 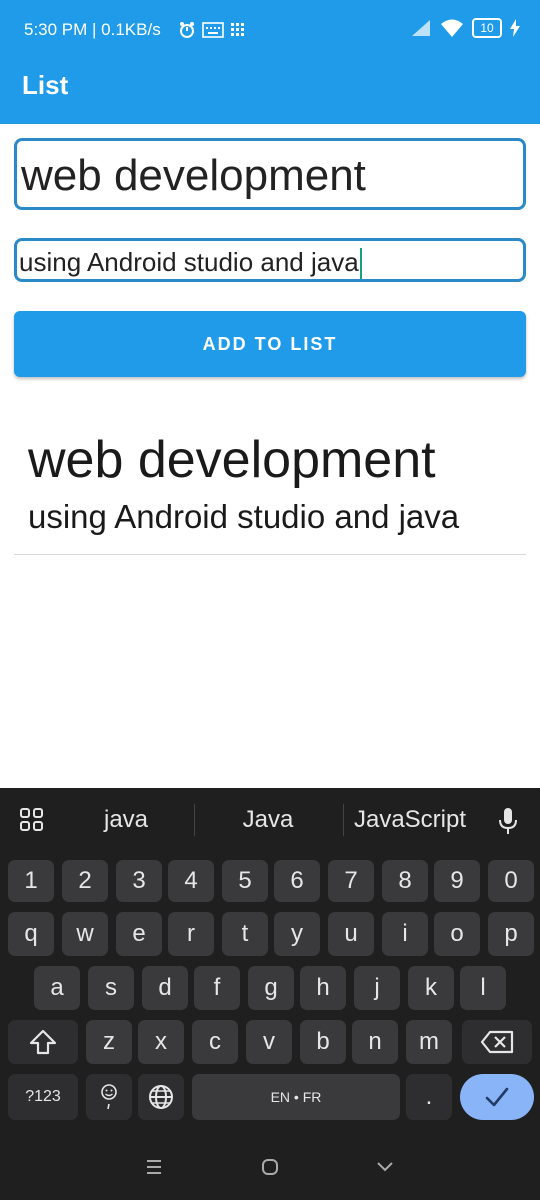 What do you see at coordinates (452, 28) in the screenshot?
I see `wifi-icon` at bounding box center [452, 28].